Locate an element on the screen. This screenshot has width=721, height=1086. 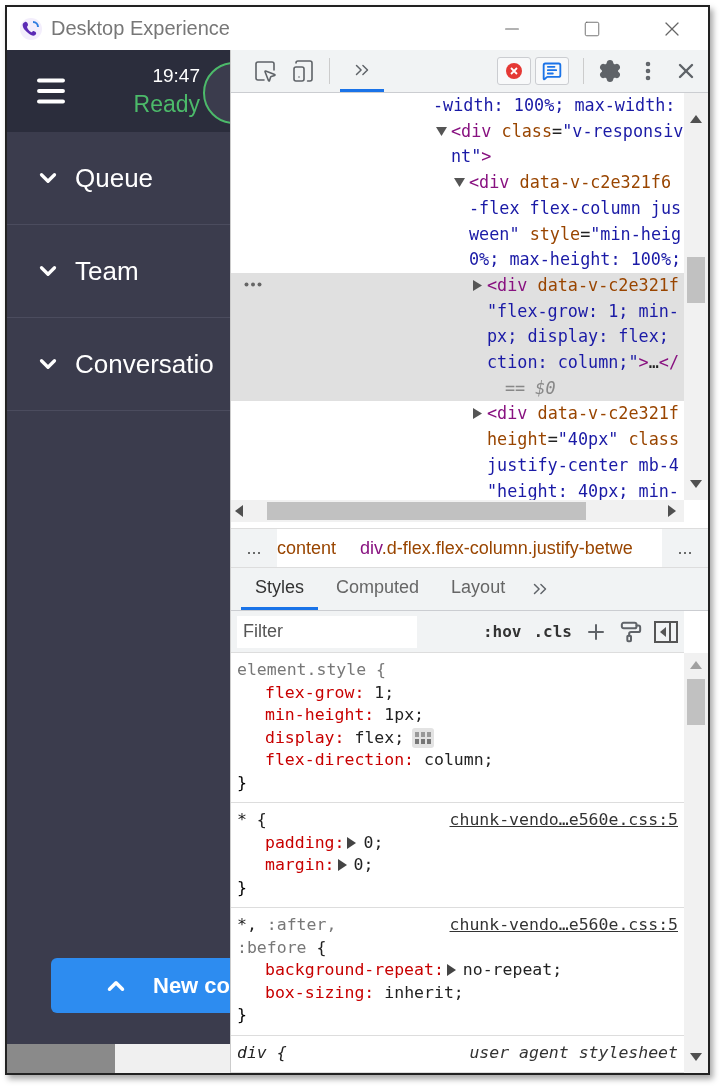
property-name: display: is located at coordinates (305, 737).